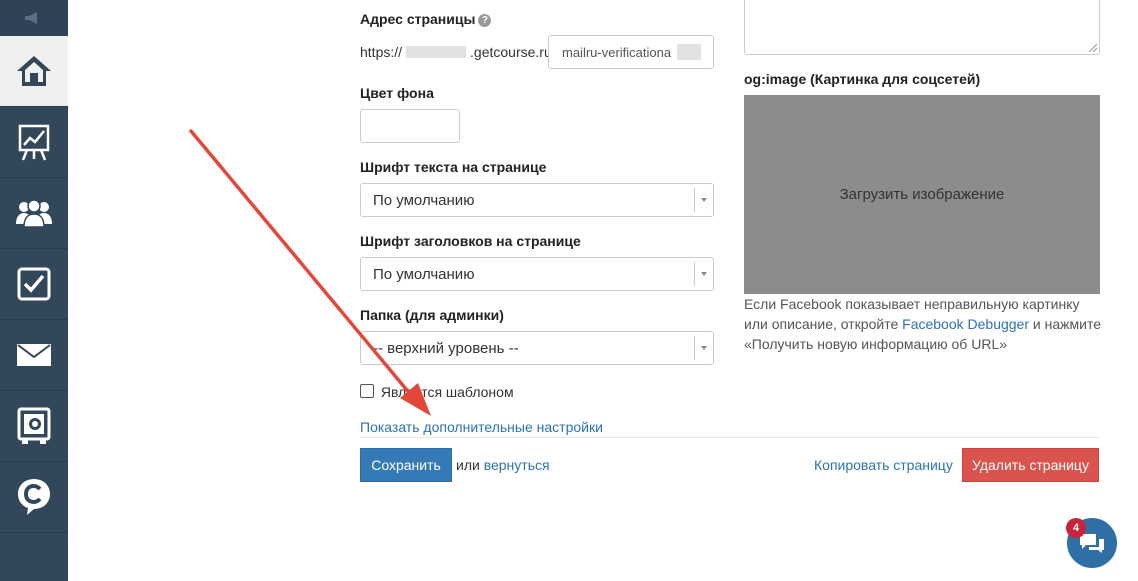  Describe the element at coordinates (729, 437) in the screenshot. I see `divider` at that location.